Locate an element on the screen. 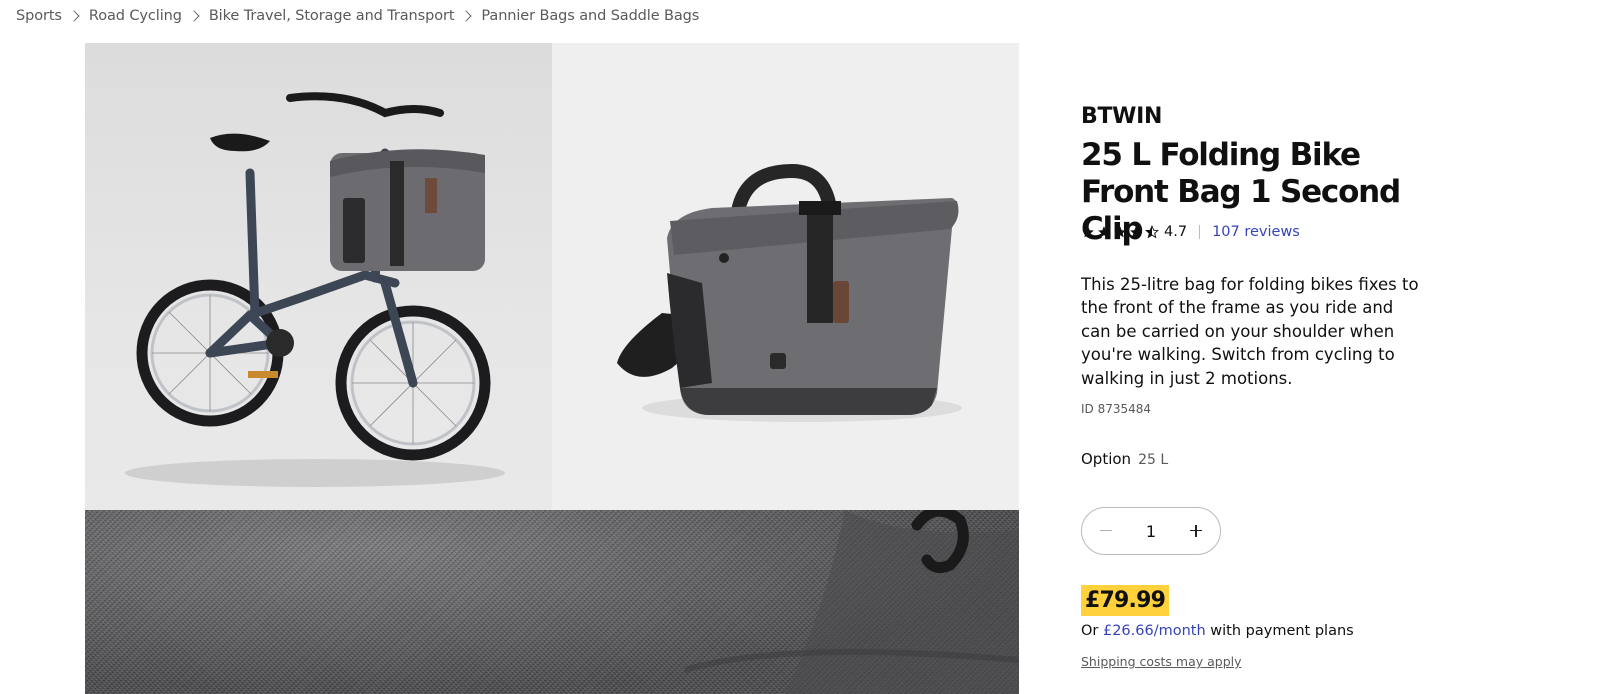 The height and width of the screenshot is (694, 1600). quantity-stepper: 1 is located at coordinates (1151, 531).